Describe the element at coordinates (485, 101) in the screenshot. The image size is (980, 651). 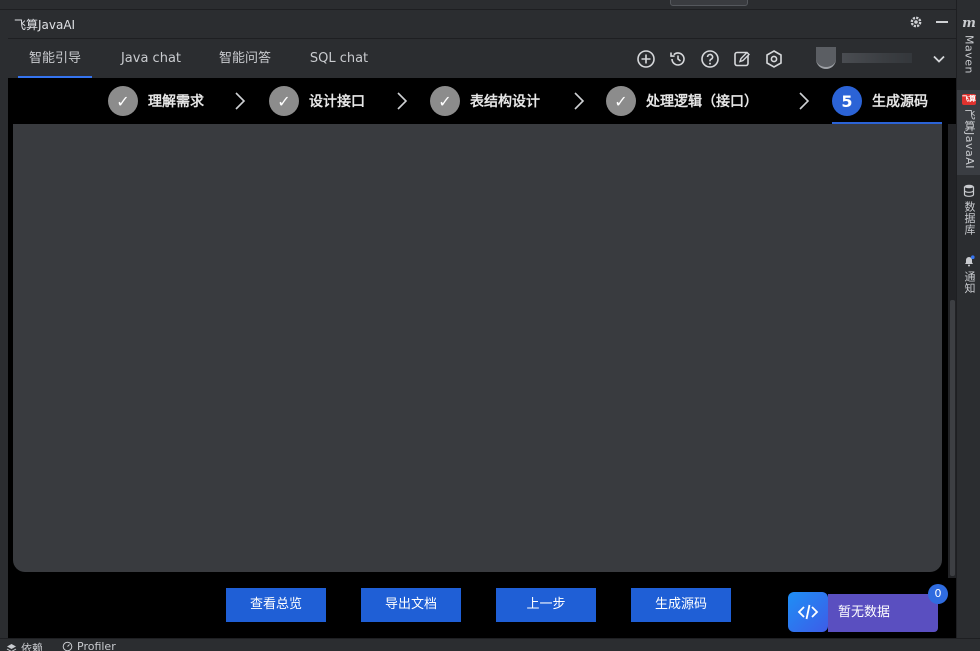
I see `step-table-design: ✓ 表结构设计` at that location.